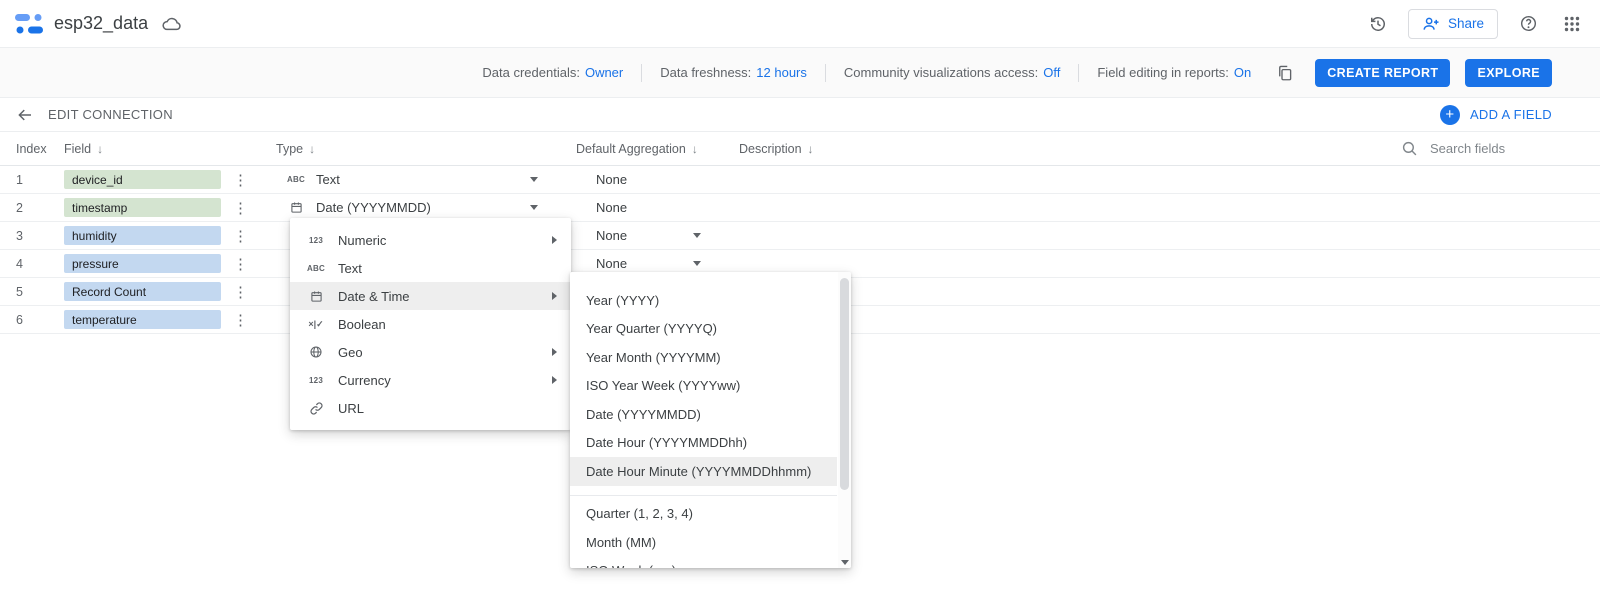  I want to click on plus-circle-icon: +, so click(1449, 114).